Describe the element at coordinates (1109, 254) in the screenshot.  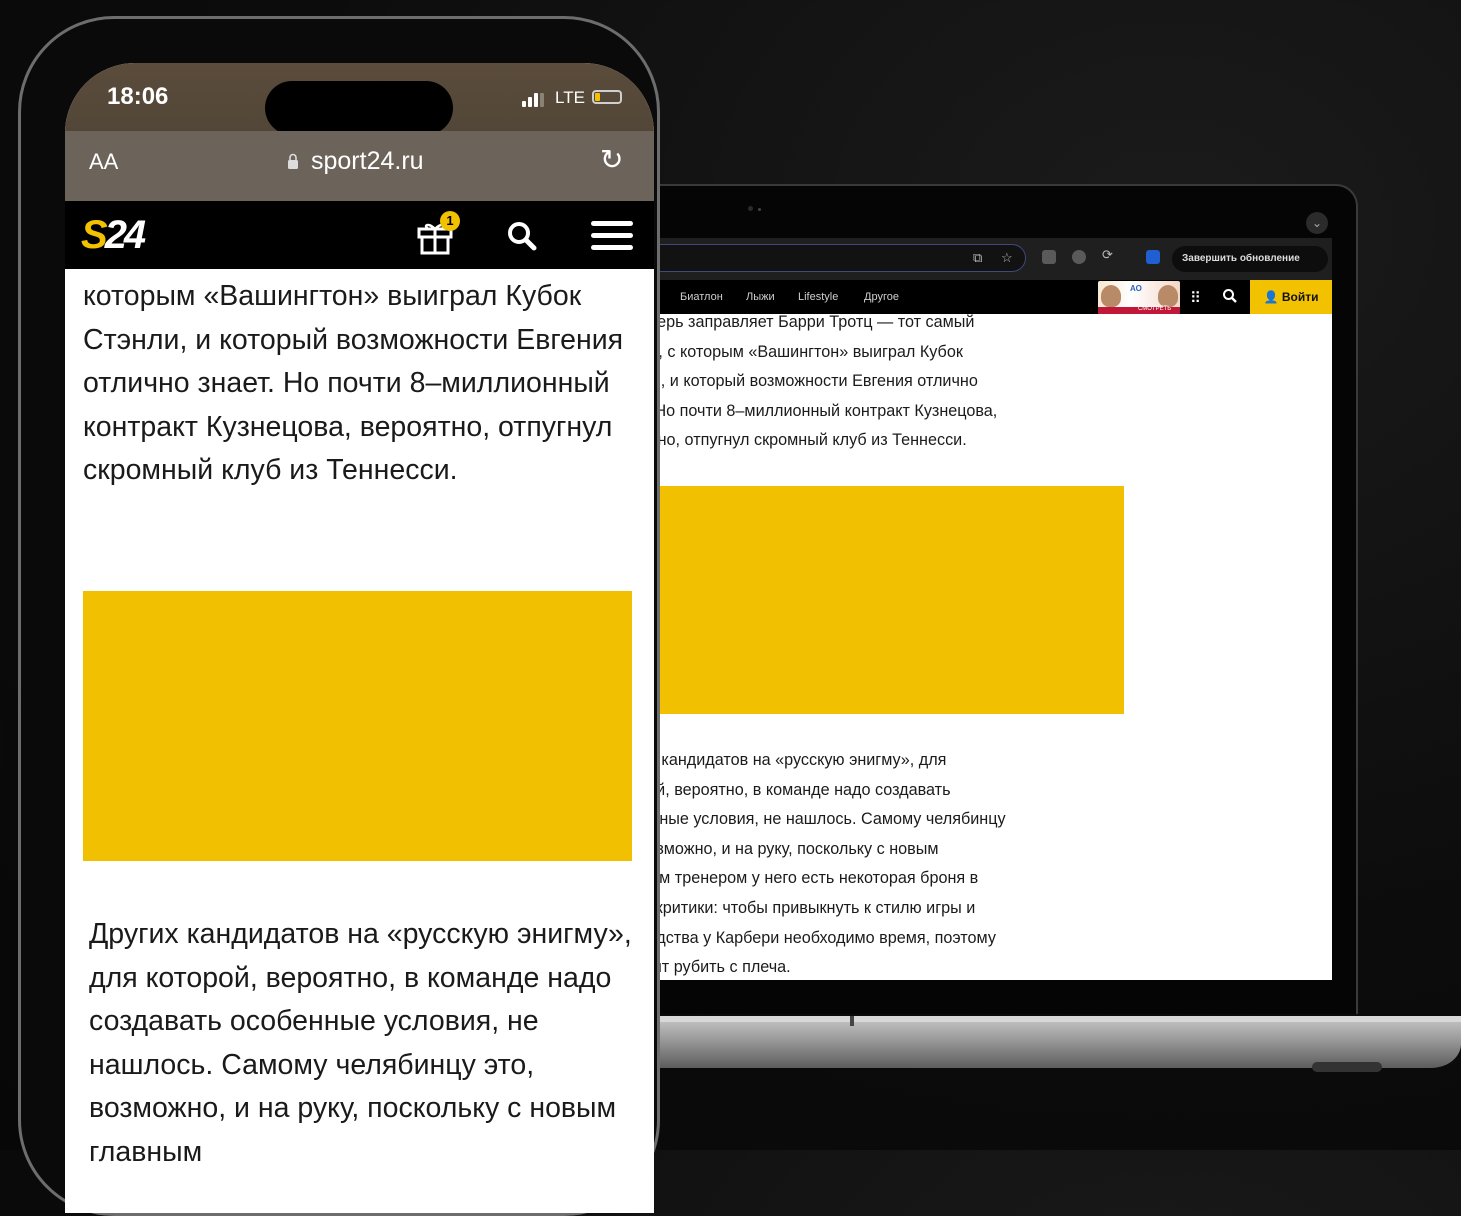
I see `extension-puzzle-icon: ⟳` at that location.